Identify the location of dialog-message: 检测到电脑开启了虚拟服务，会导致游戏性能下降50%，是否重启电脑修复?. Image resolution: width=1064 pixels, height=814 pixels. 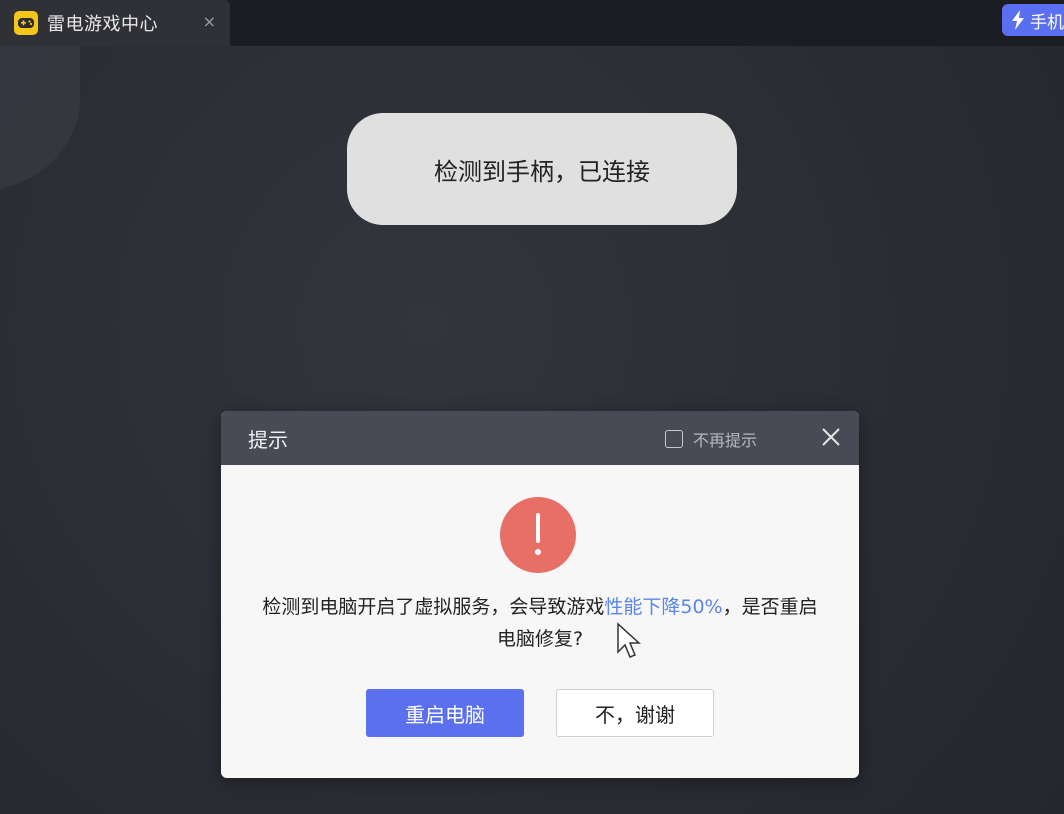
(540, 623).